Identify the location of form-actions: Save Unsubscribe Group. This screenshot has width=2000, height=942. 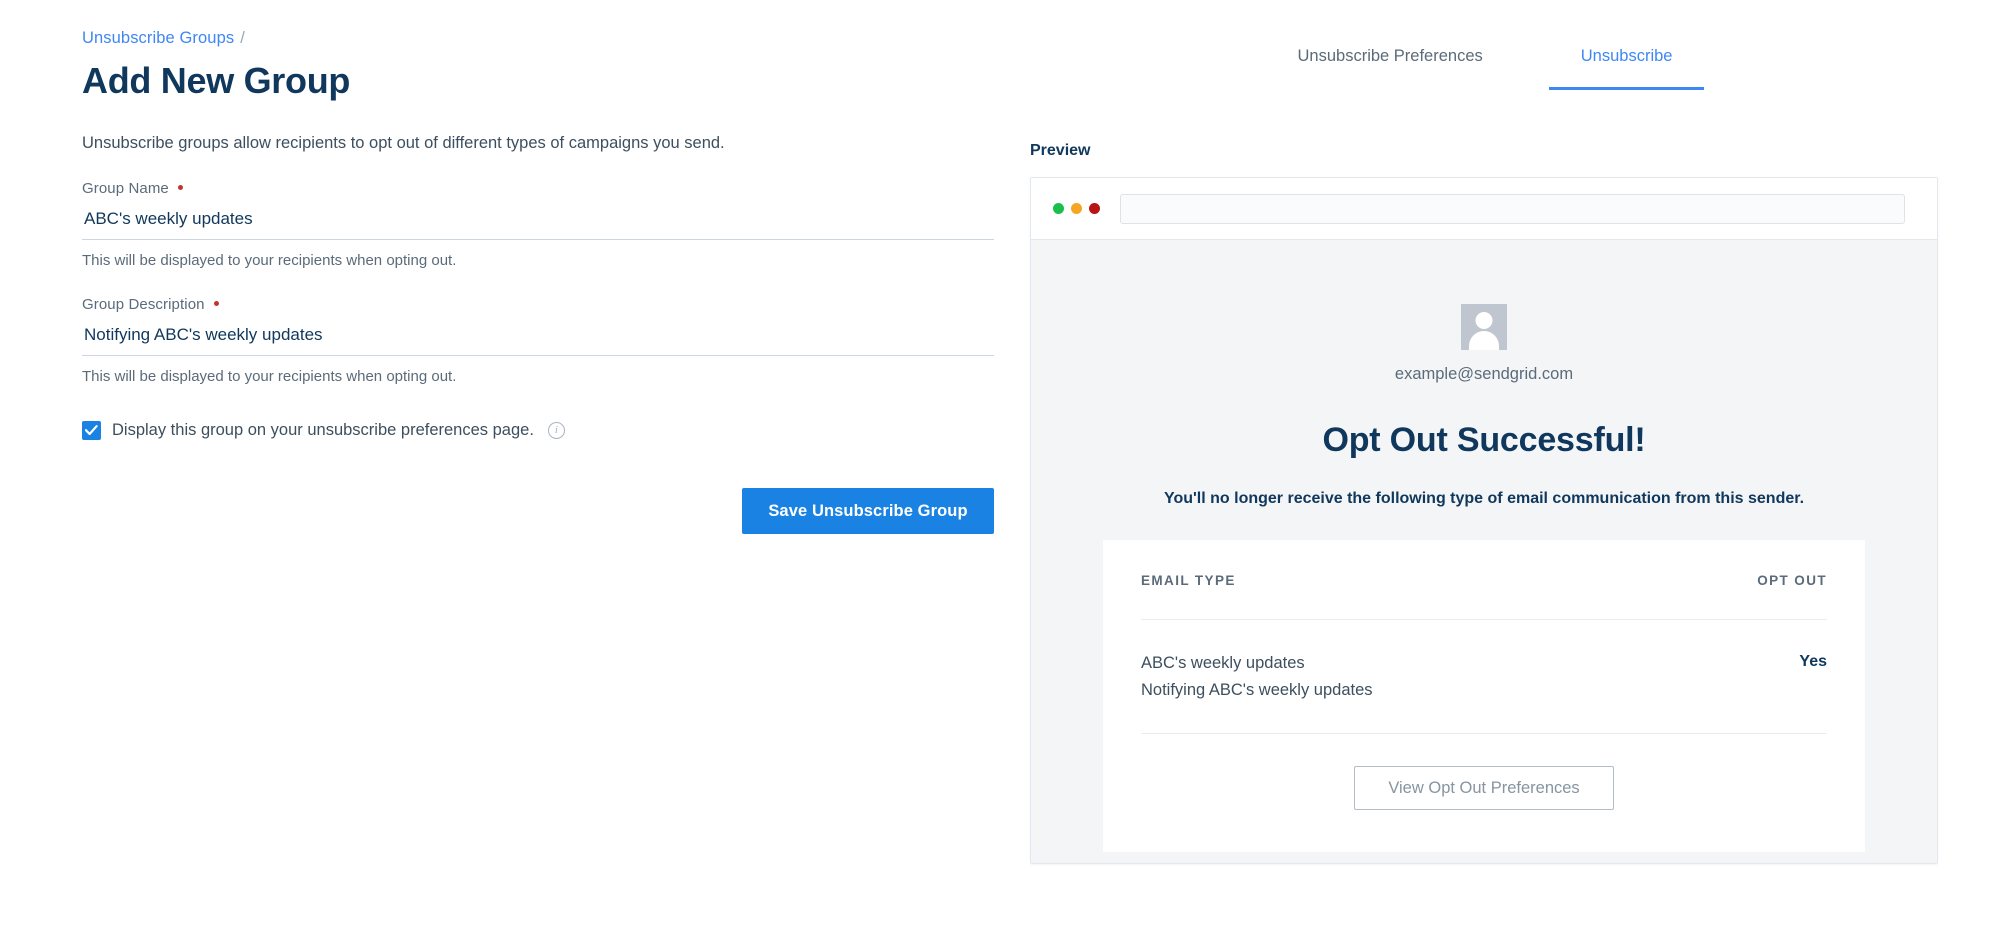
(538, 511).